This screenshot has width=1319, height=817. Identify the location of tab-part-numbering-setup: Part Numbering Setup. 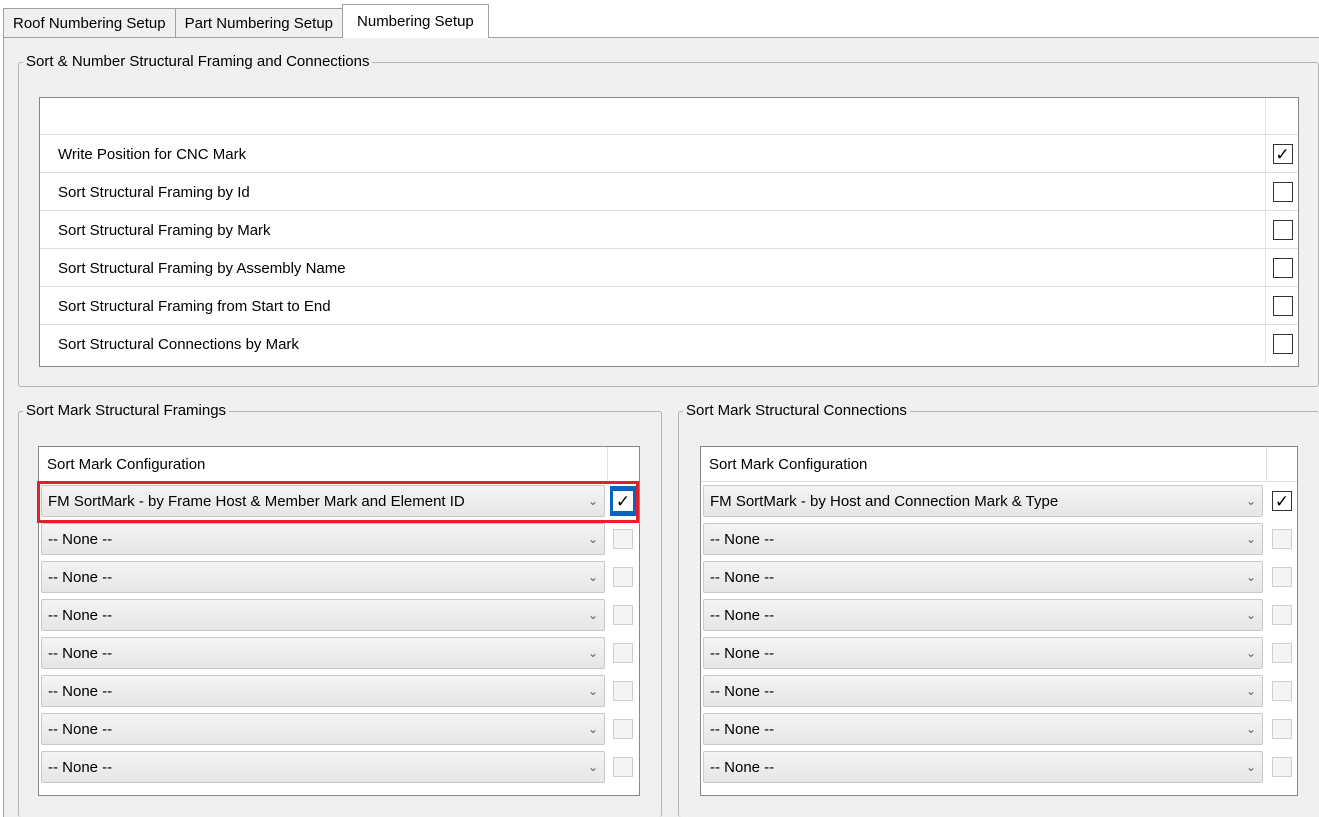
(259, 23).